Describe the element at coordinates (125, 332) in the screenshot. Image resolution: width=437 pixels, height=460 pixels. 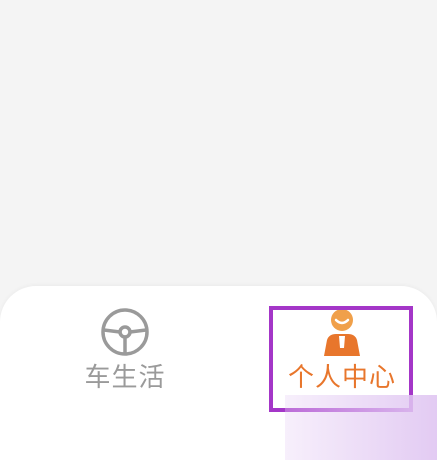
I see `steering-wheel-icon` at that location.